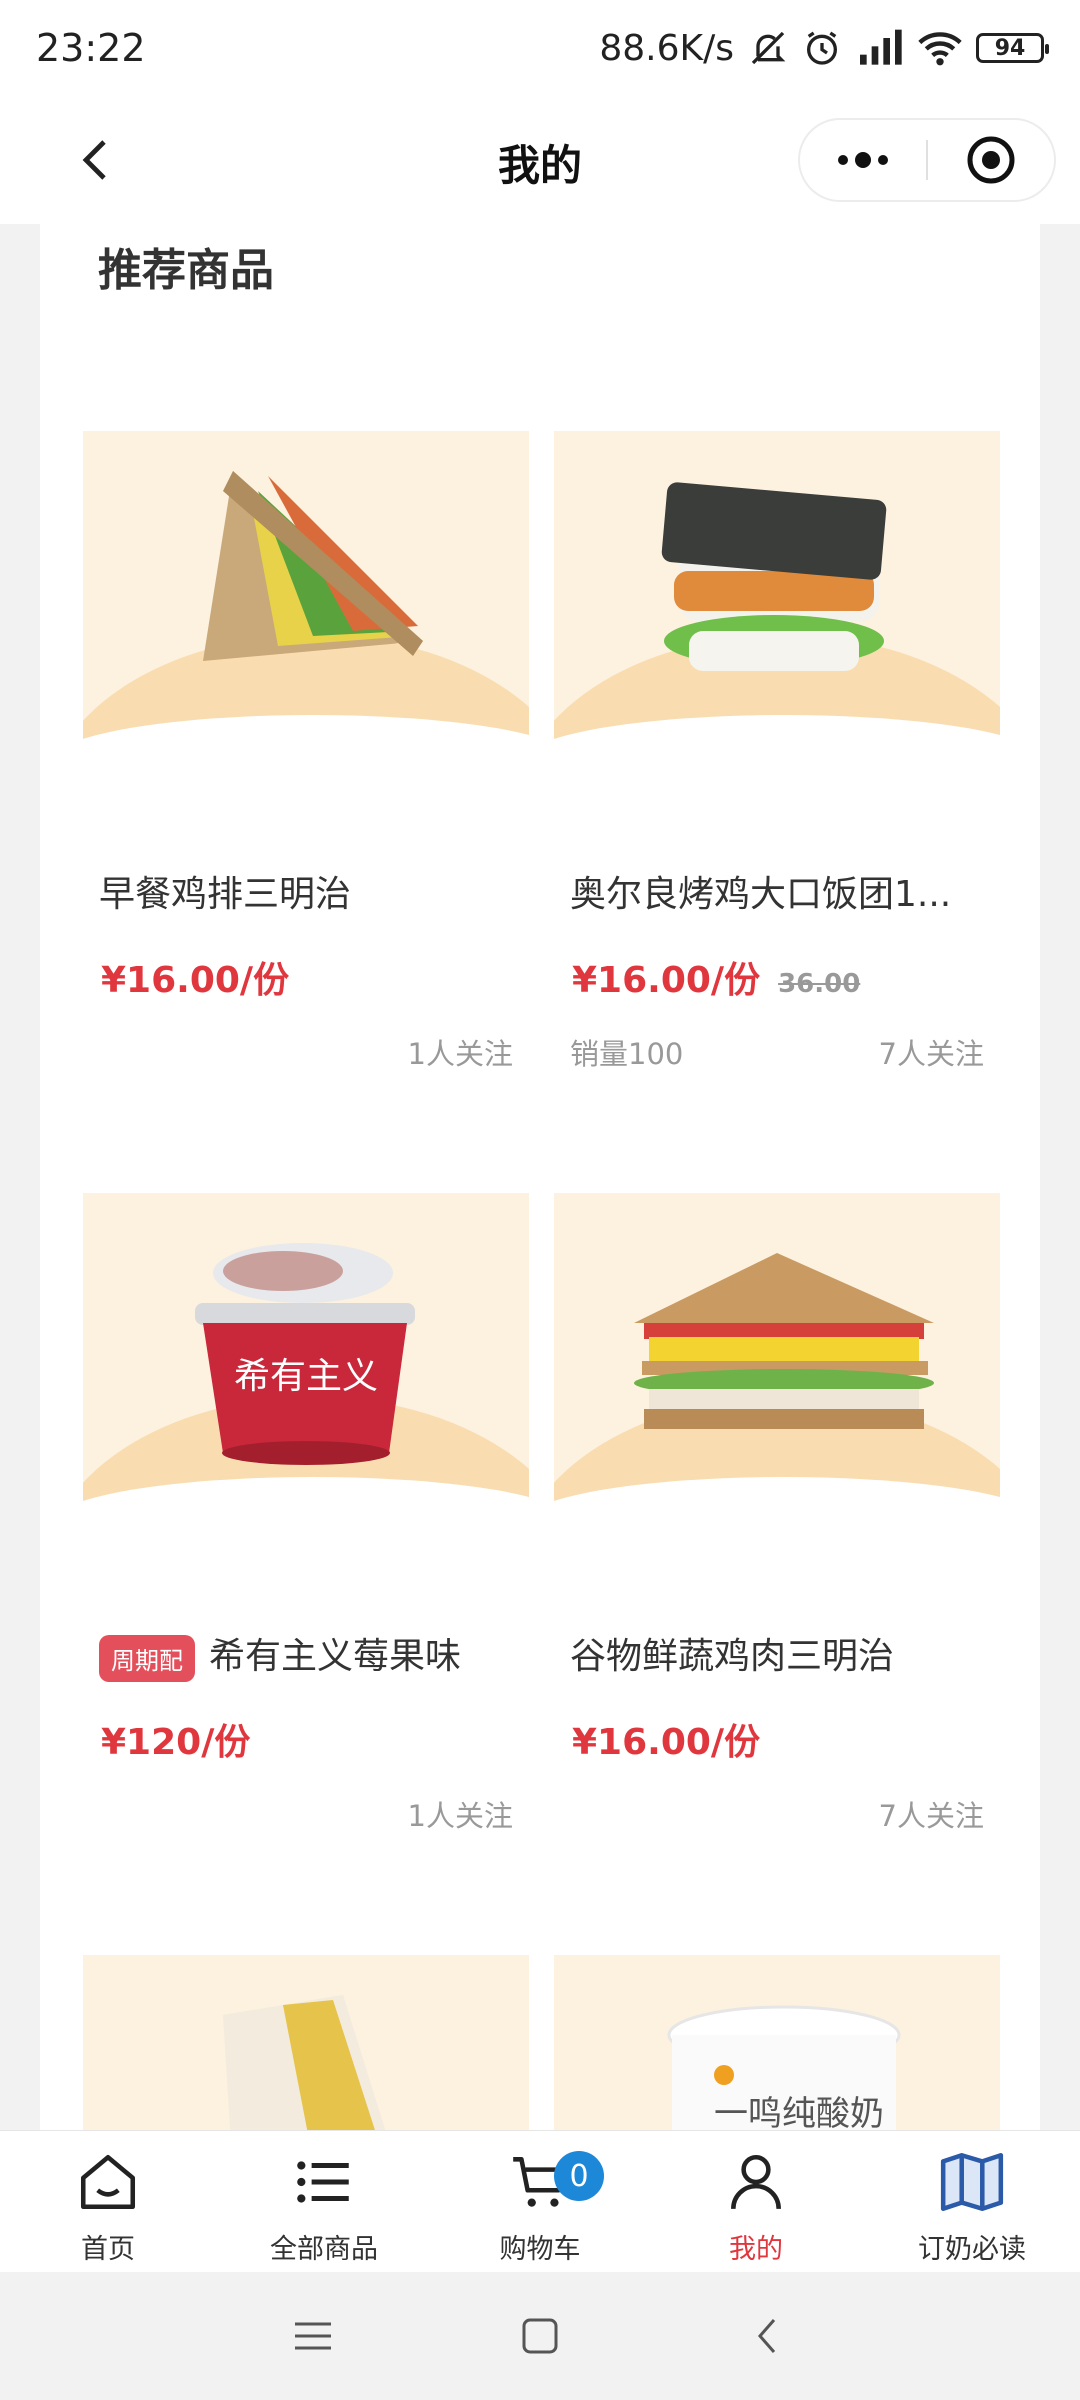 This screenshot has width=1080, height=2400. Describe the element at coordinates (108, 2182) in the screenshot. I see `home-icon` at that location.